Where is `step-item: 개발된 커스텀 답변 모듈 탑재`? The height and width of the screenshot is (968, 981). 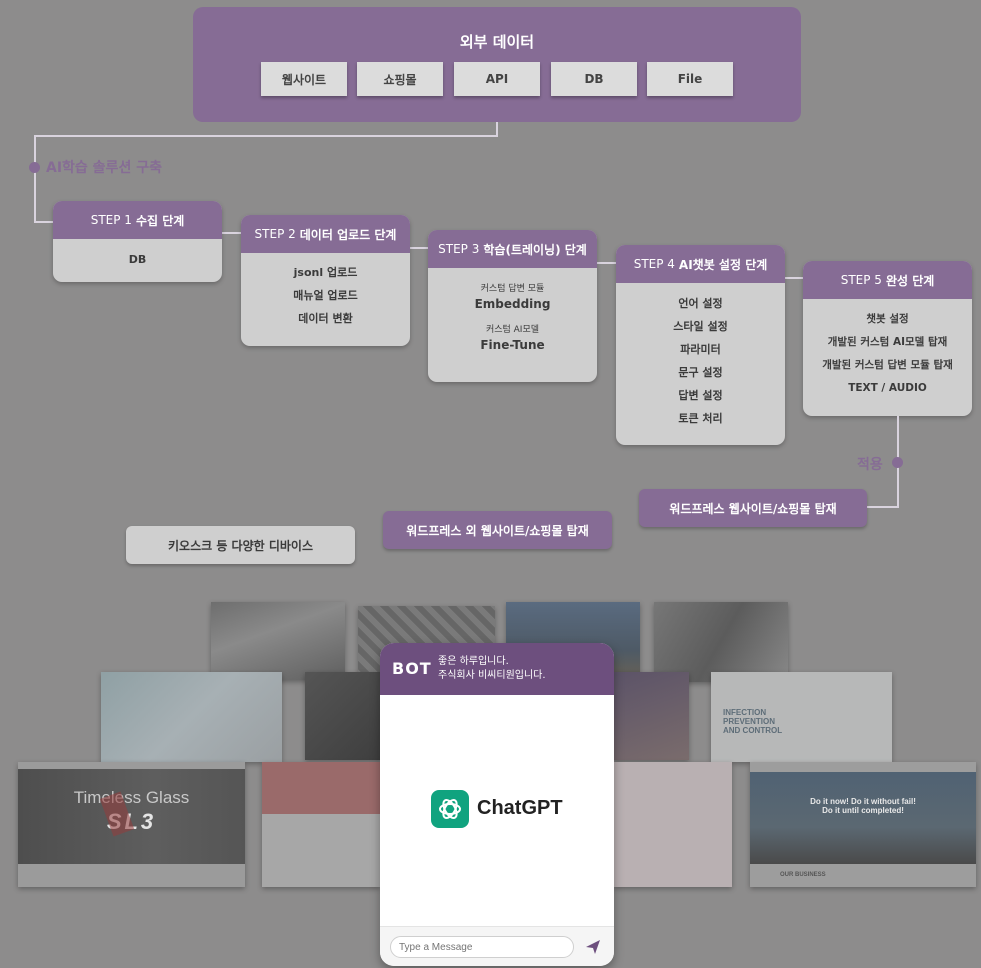 step-item: 개발된 커스텀 답변 모듈 탑재 is located at coordinates (887, 365).